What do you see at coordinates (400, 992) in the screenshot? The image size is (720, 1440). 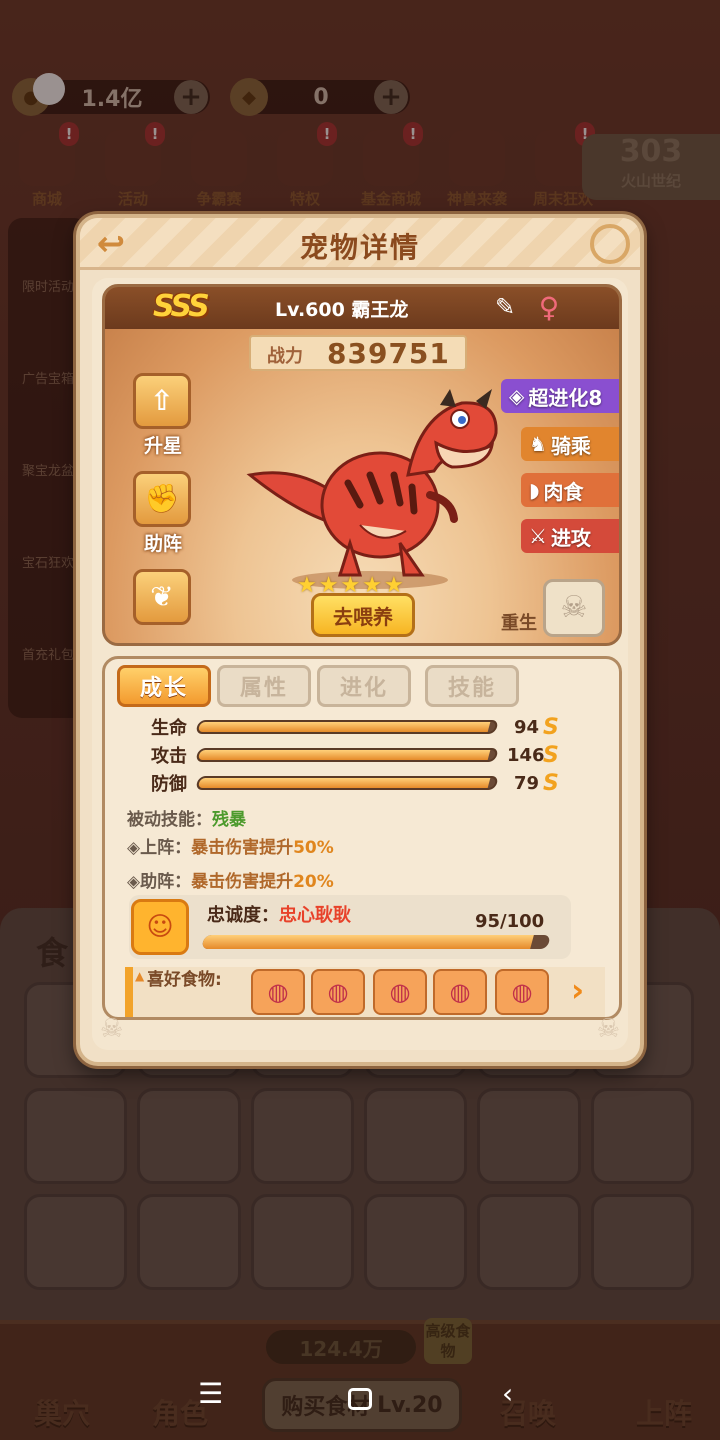 I see `sausage-icon: ◍` at bounding box center [400, 992].